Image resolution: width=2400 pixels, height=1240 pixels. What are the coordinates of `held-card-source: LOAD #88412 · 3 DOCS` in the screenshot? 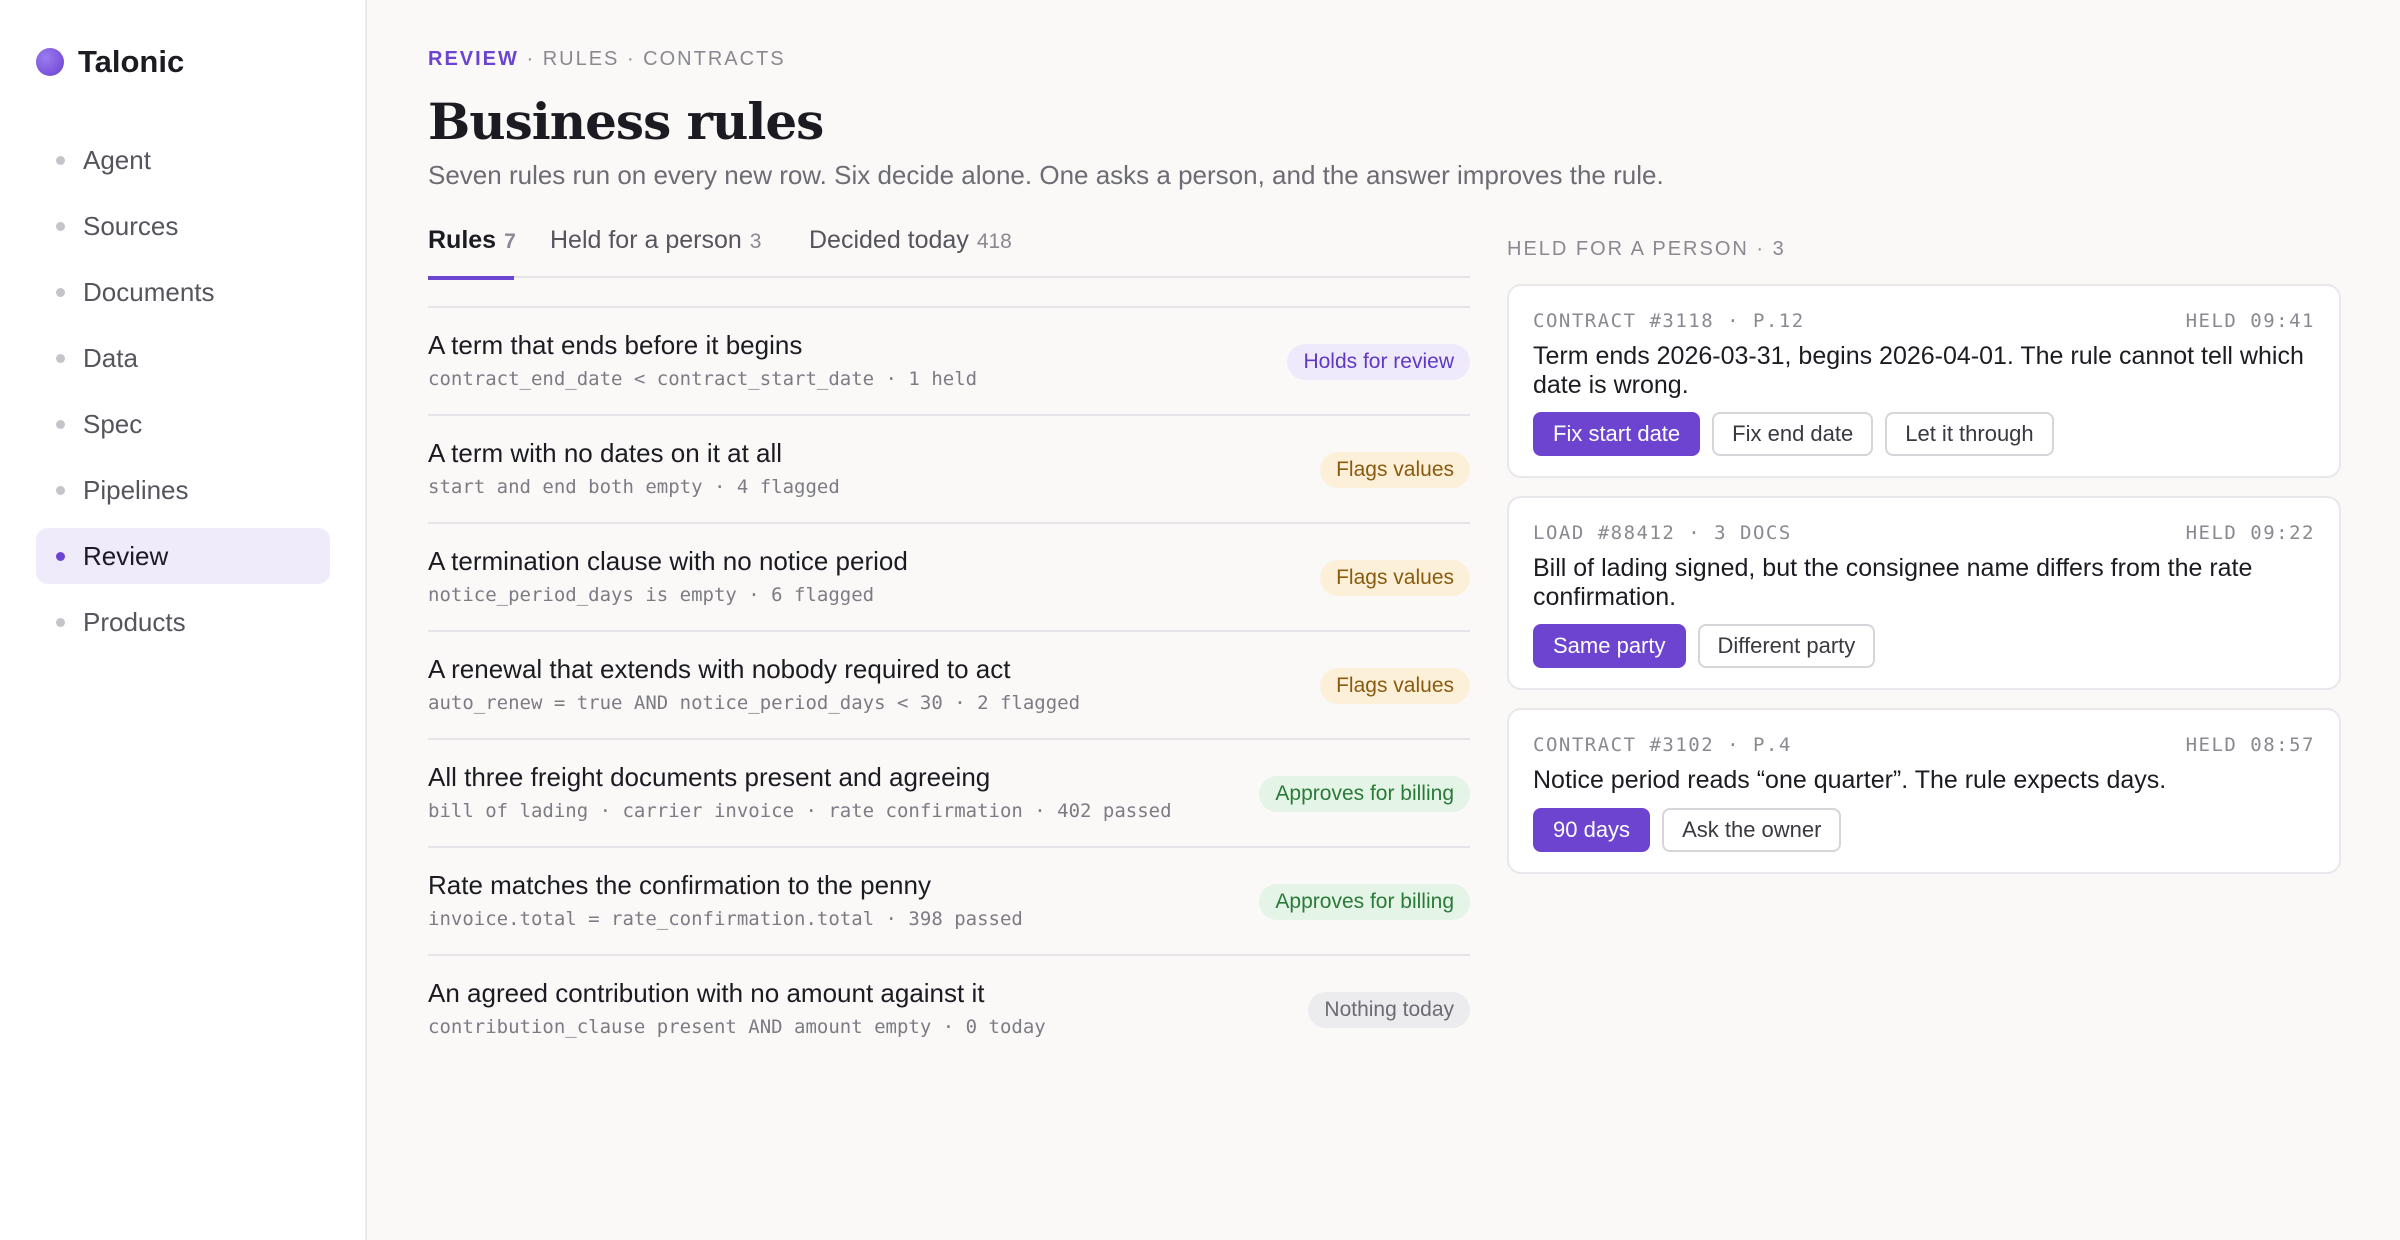 It's located at (1662, 533).